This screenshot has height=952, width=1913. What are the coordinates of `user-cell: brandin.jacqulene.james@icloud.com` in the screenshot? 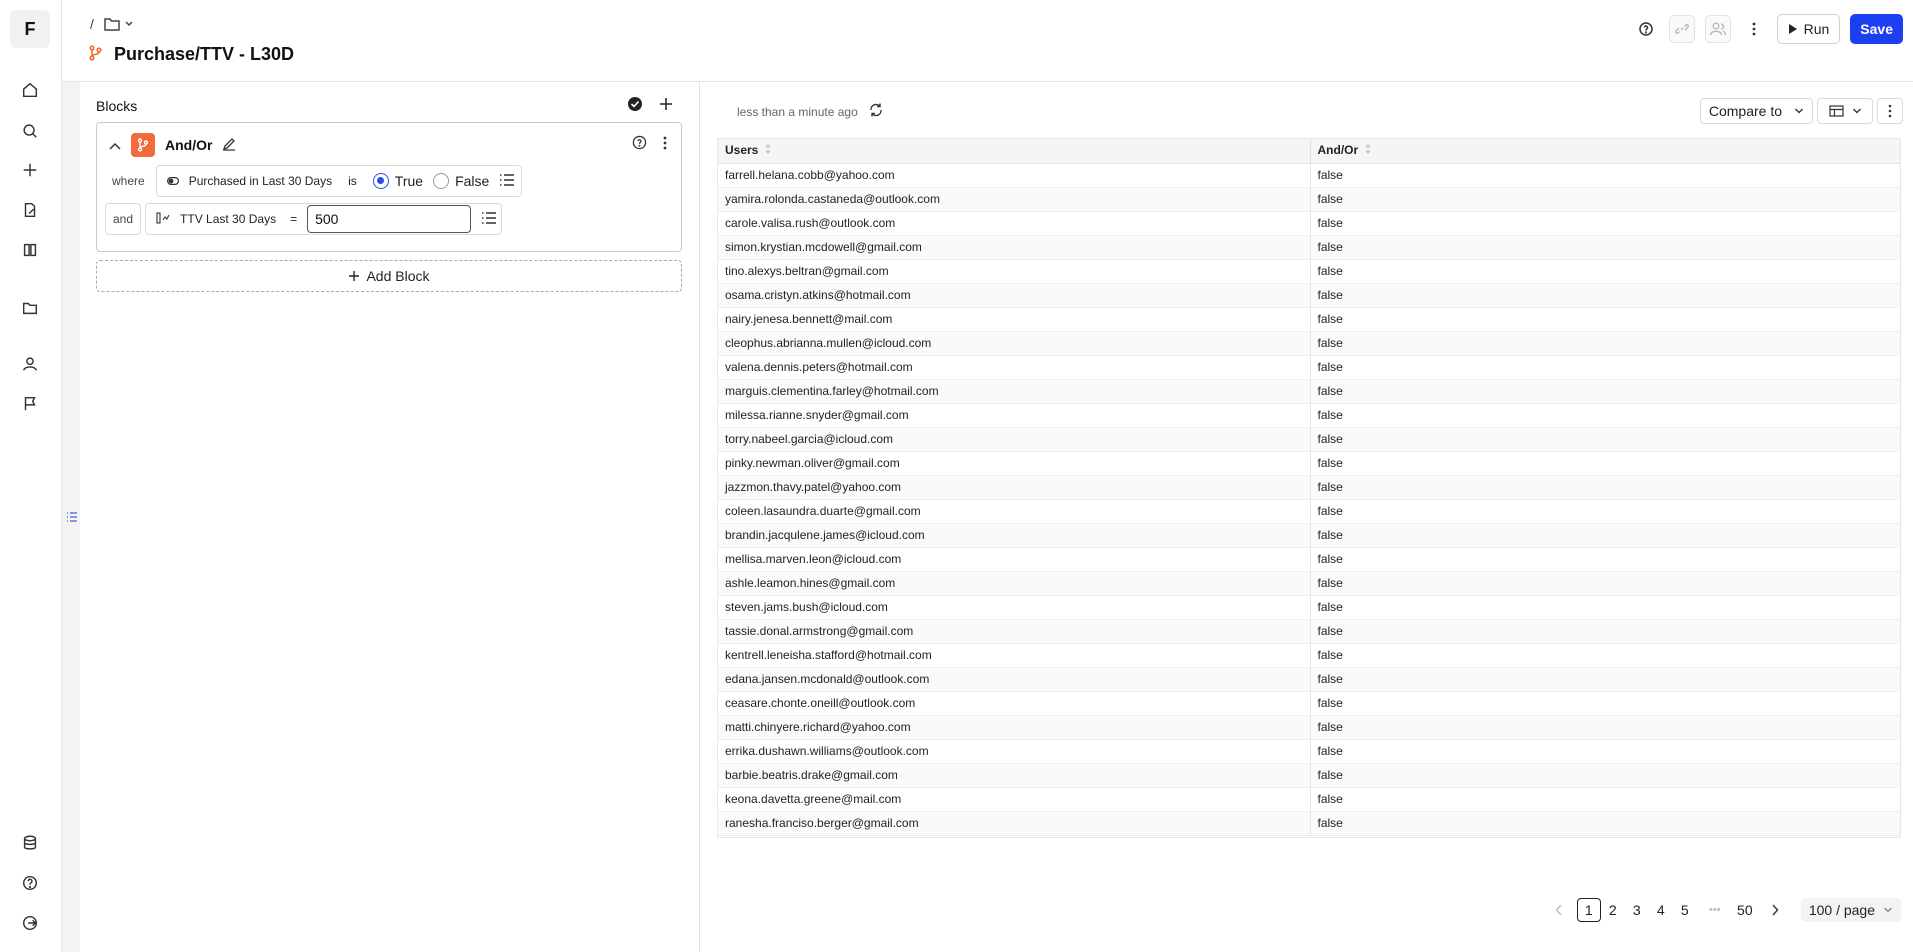 It's located at (1014, 535).